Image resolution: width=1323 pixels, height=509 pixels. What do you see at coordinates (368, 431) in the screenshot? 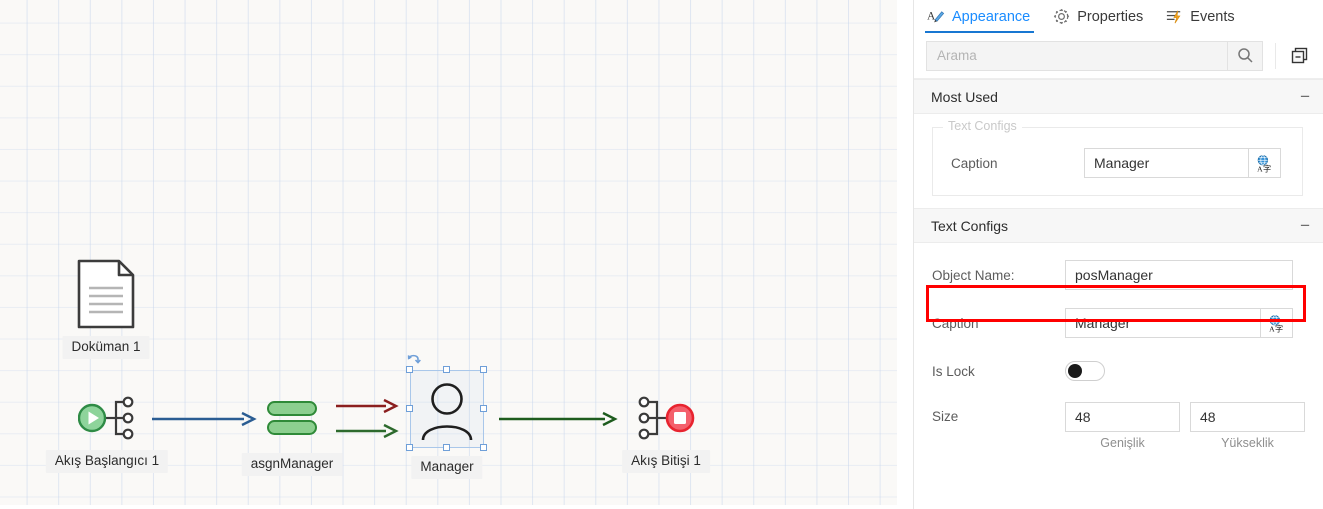
I see `connector-assign-to-manager-bottom` at bounding box center [368, 431].